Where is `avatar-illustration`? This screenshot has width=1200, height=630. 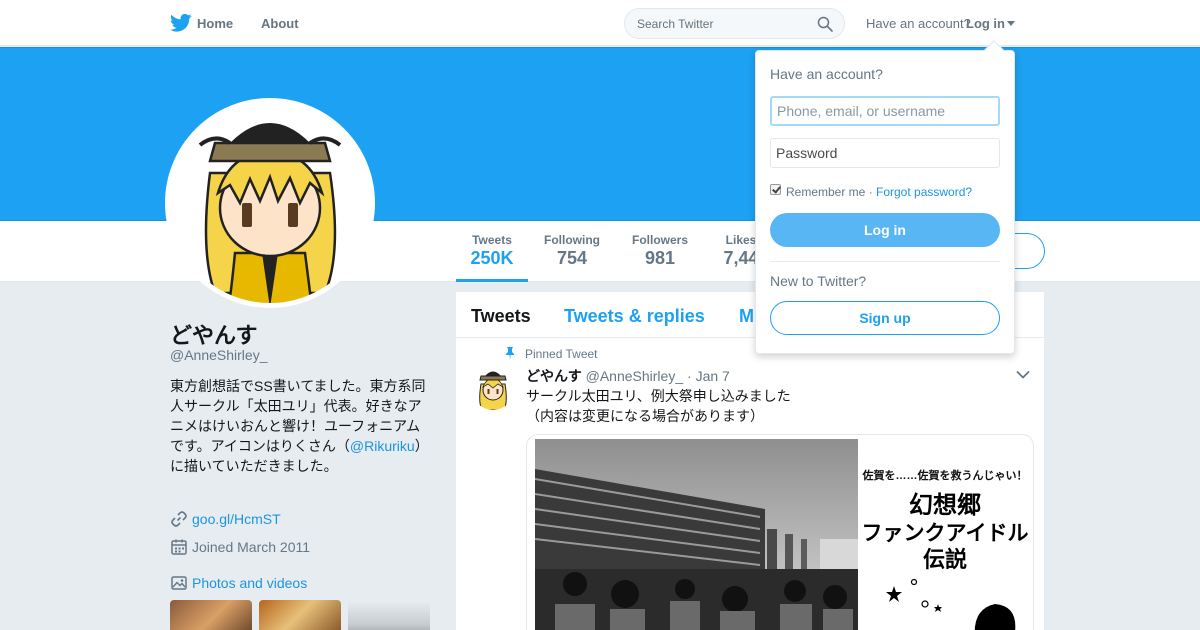
avatar-illustration is located at coordinates (270, 203).